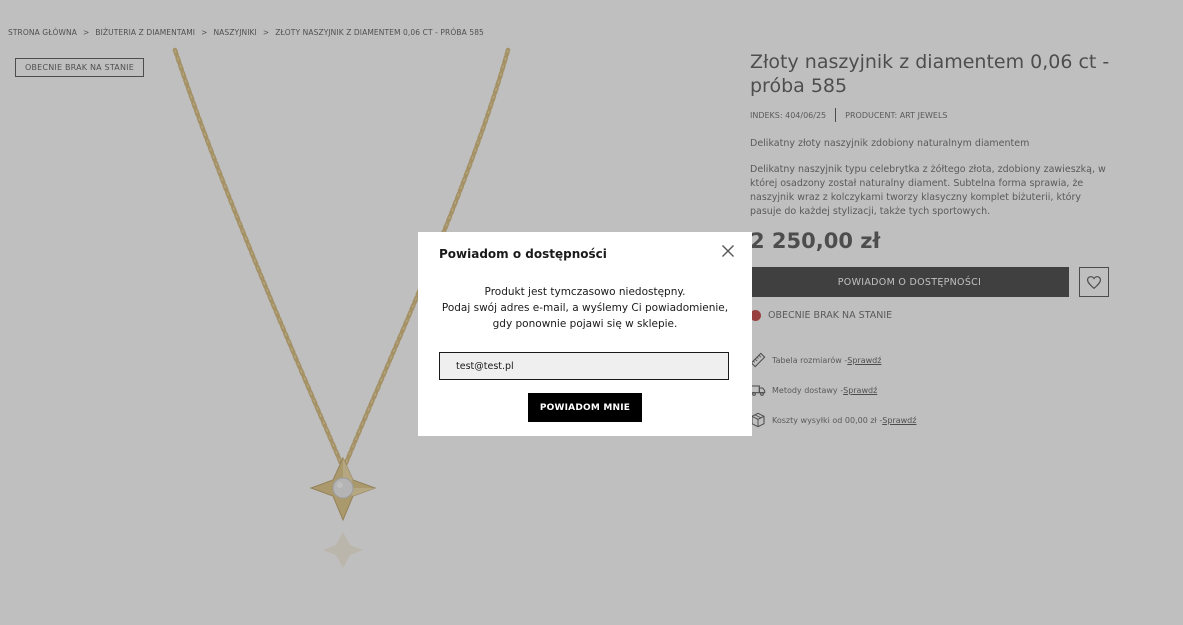 Image resolution: width=1183 pixels, height=625 pixels. I want to click on modal-title: Powiadom o dostępności, so click(523, 254).